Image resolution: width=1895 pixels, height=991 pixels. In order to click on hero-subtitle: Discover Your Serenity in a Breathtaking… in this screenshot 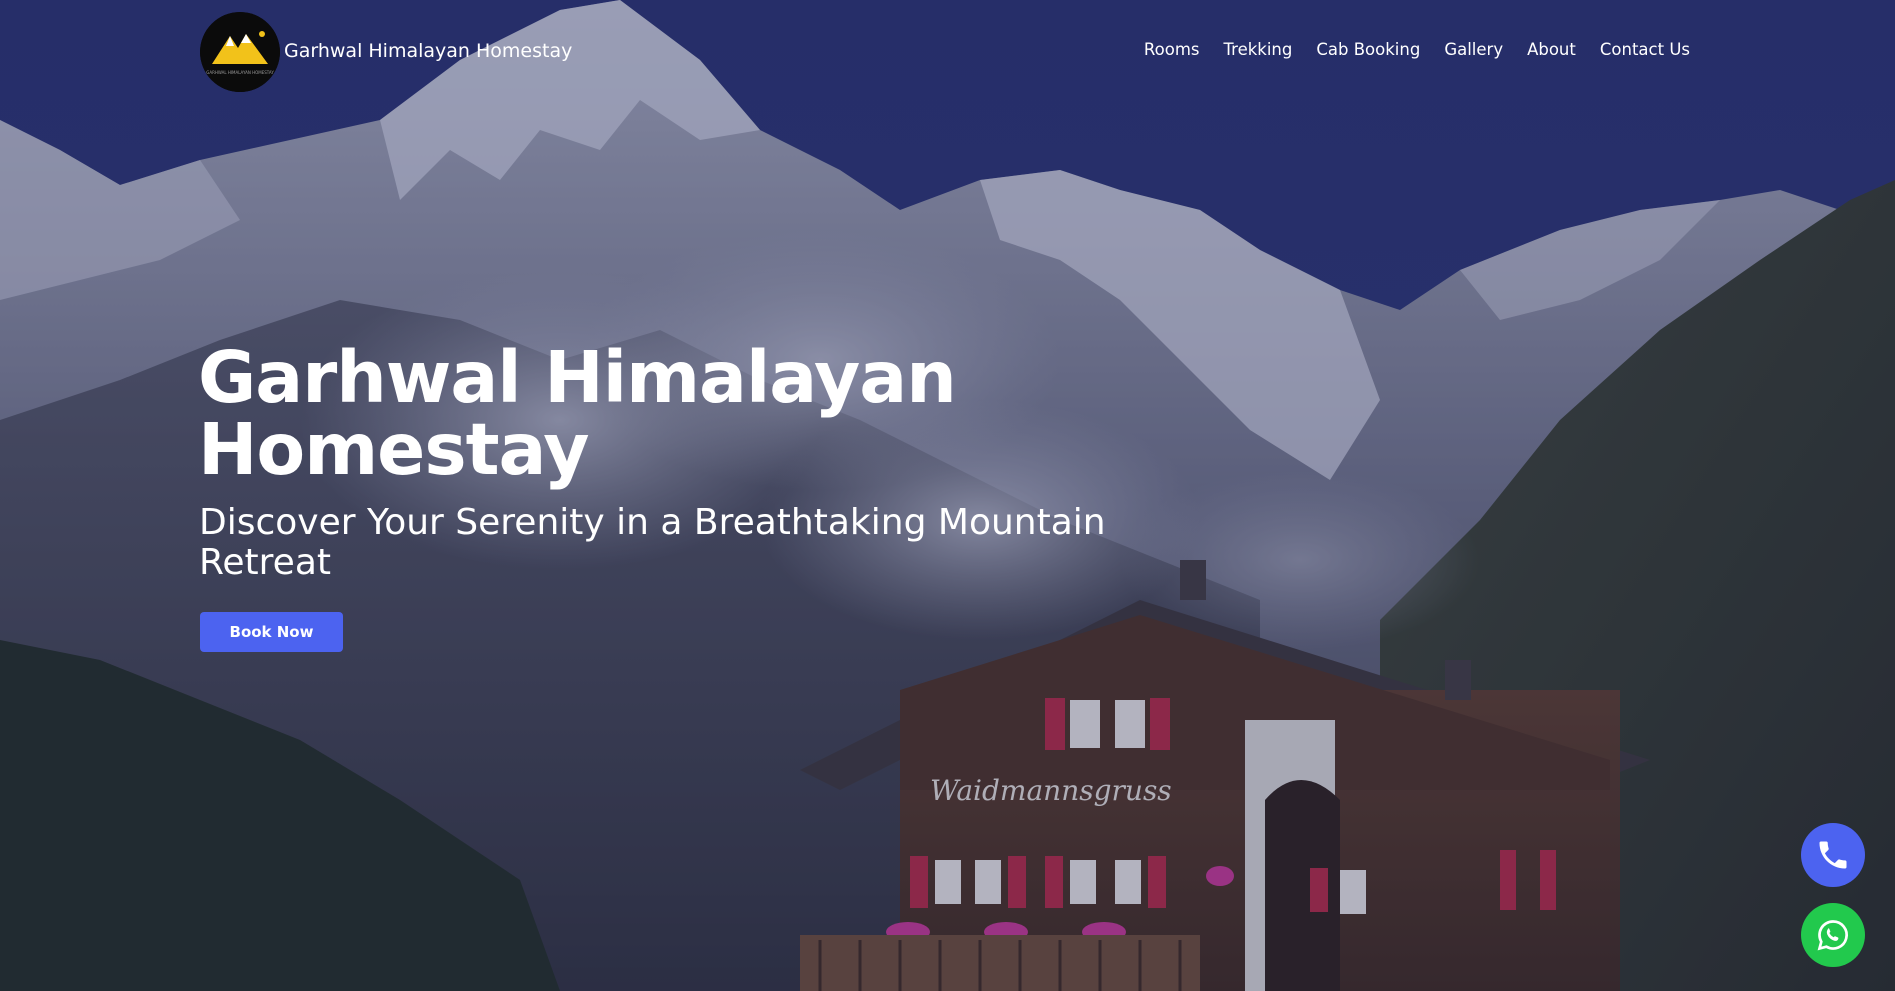, I will do `click(699, 543)`.